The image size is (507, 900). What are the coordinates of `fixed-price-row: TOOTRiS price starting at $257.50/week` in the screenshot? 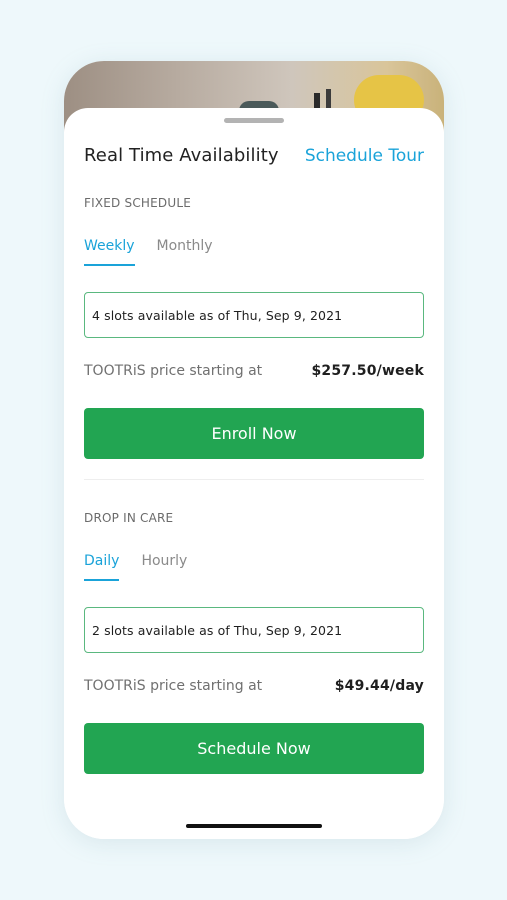 It's located at (254, 371).